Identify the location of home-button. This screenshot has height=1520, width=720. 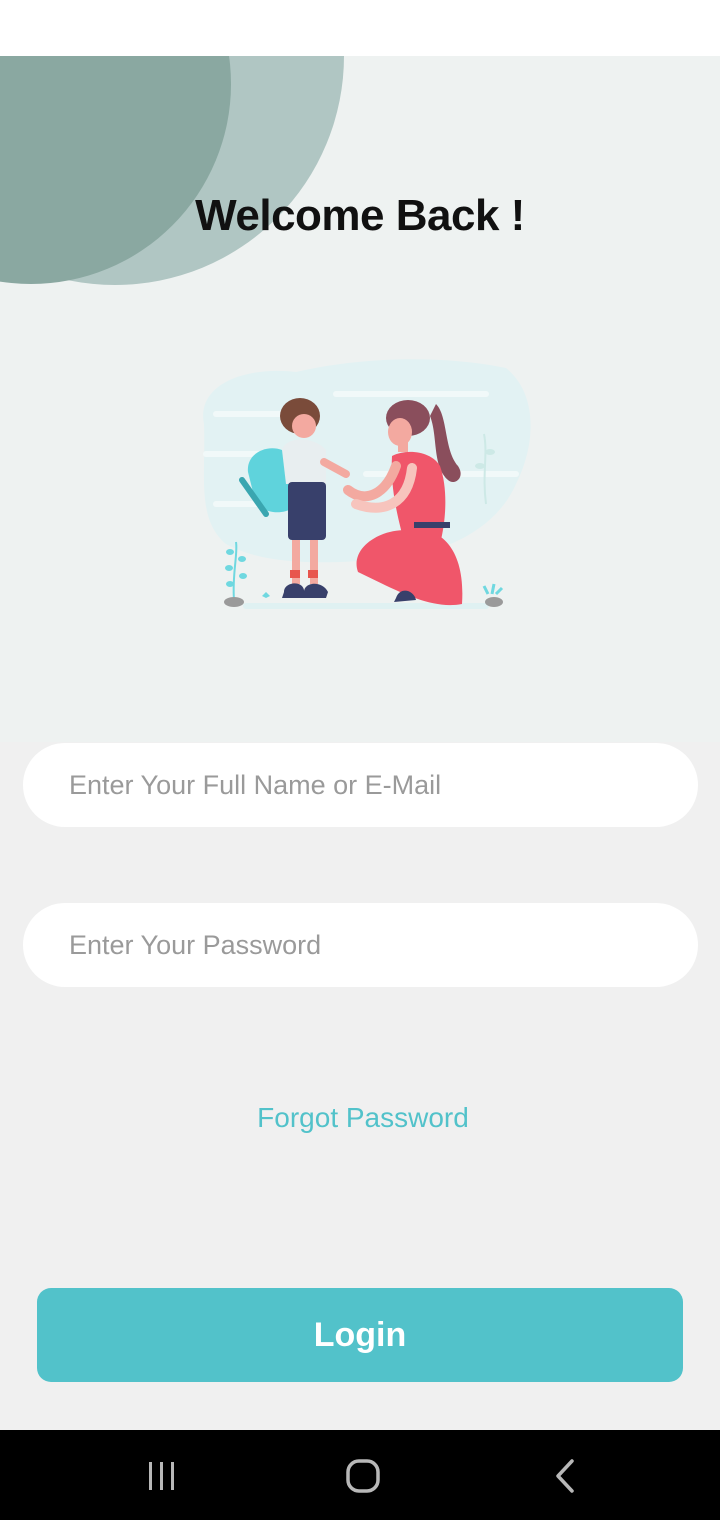
(363, 1476).